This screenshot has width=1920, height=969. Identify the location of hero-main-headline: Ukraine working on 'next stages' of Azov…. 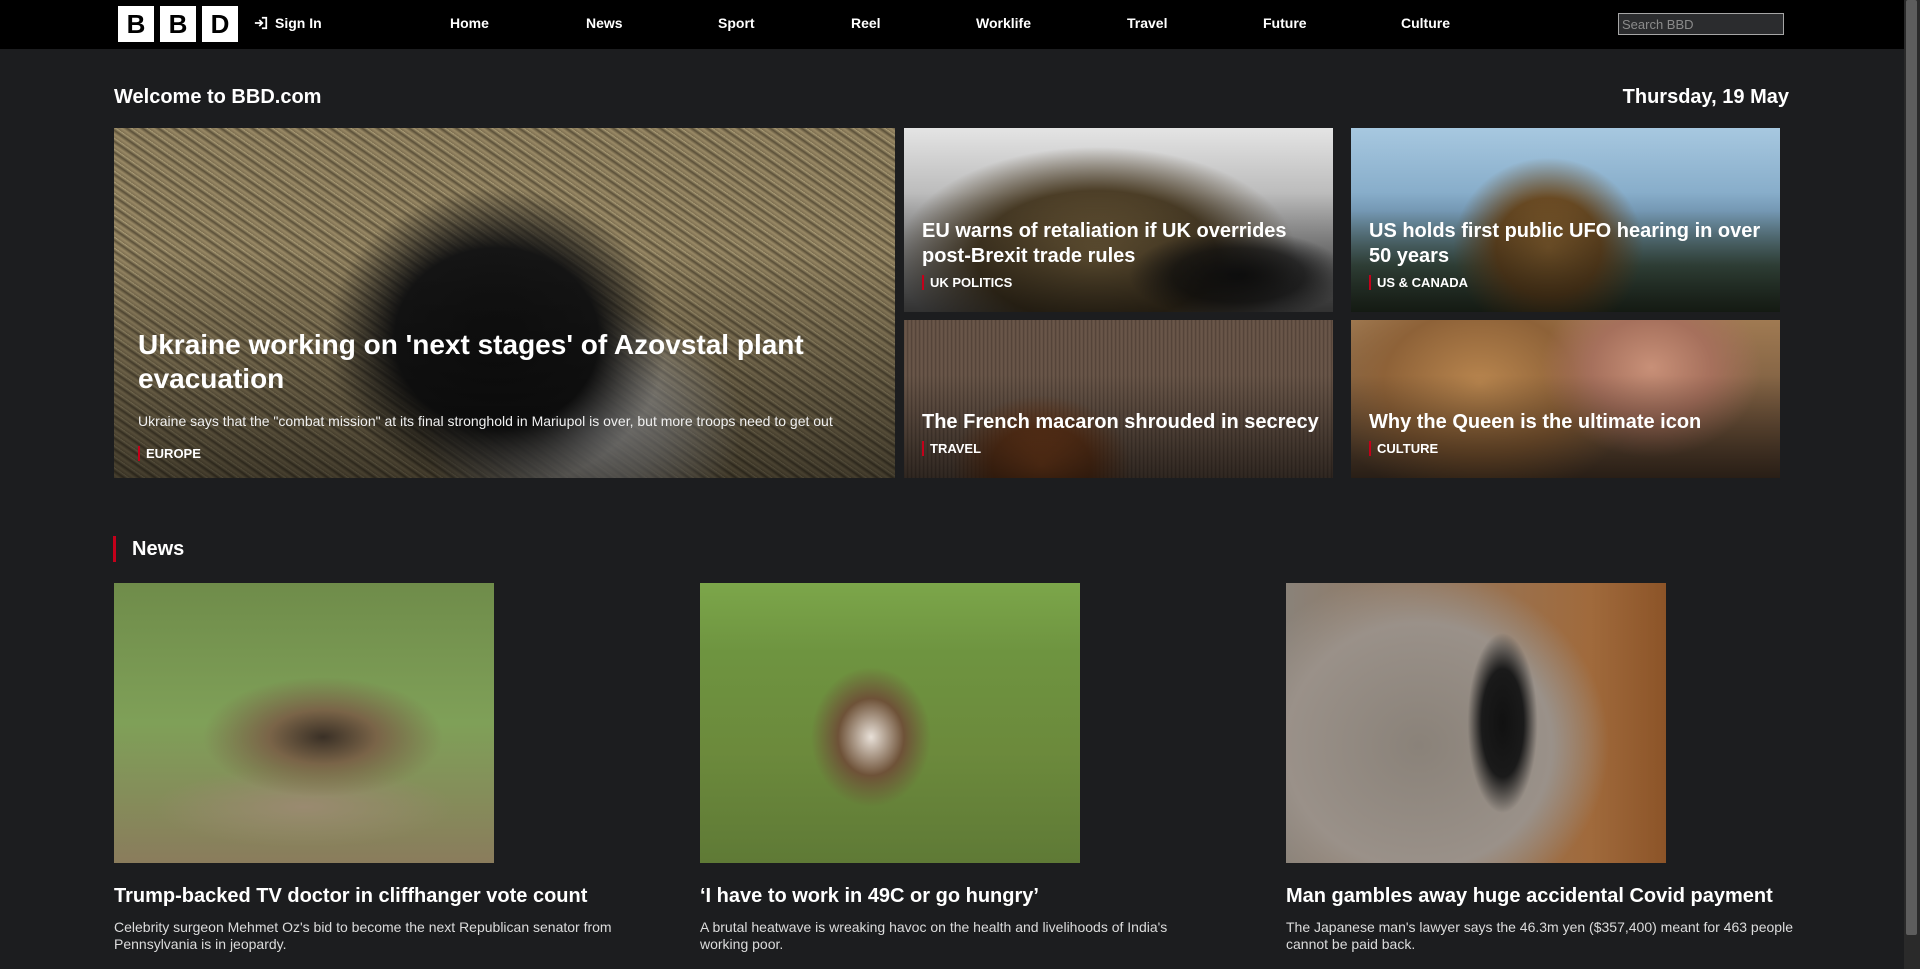
(478, 362).